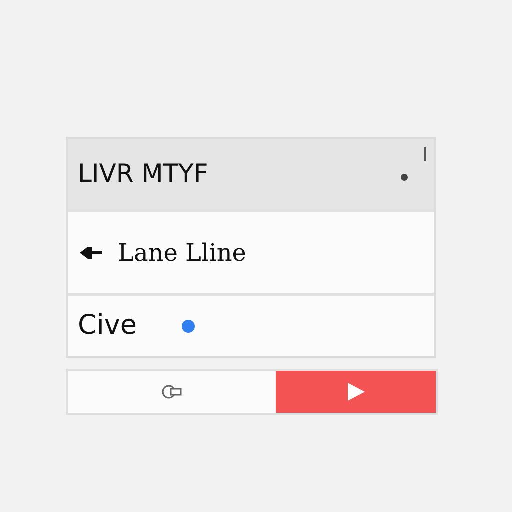 The width and height of the screenshot is (512, 512). I want to click on play-icon, so click(356, 392).